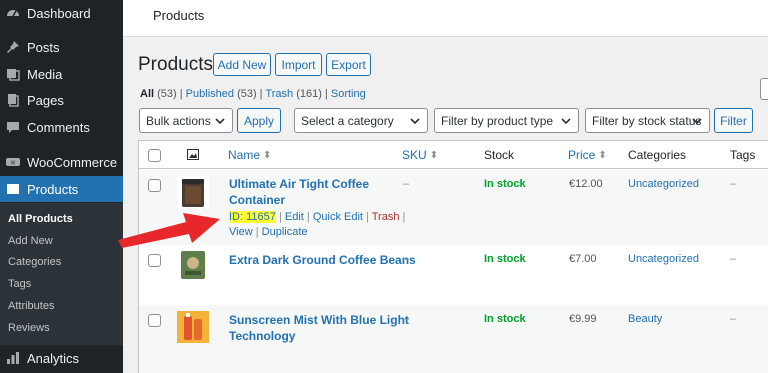 The image size is (768, 373). What do you see at coordinates (299, 184) in the screenshot?
I see `product-name-line1: Ultimate Air Tight Coffee` at bounding box center [299, 184].